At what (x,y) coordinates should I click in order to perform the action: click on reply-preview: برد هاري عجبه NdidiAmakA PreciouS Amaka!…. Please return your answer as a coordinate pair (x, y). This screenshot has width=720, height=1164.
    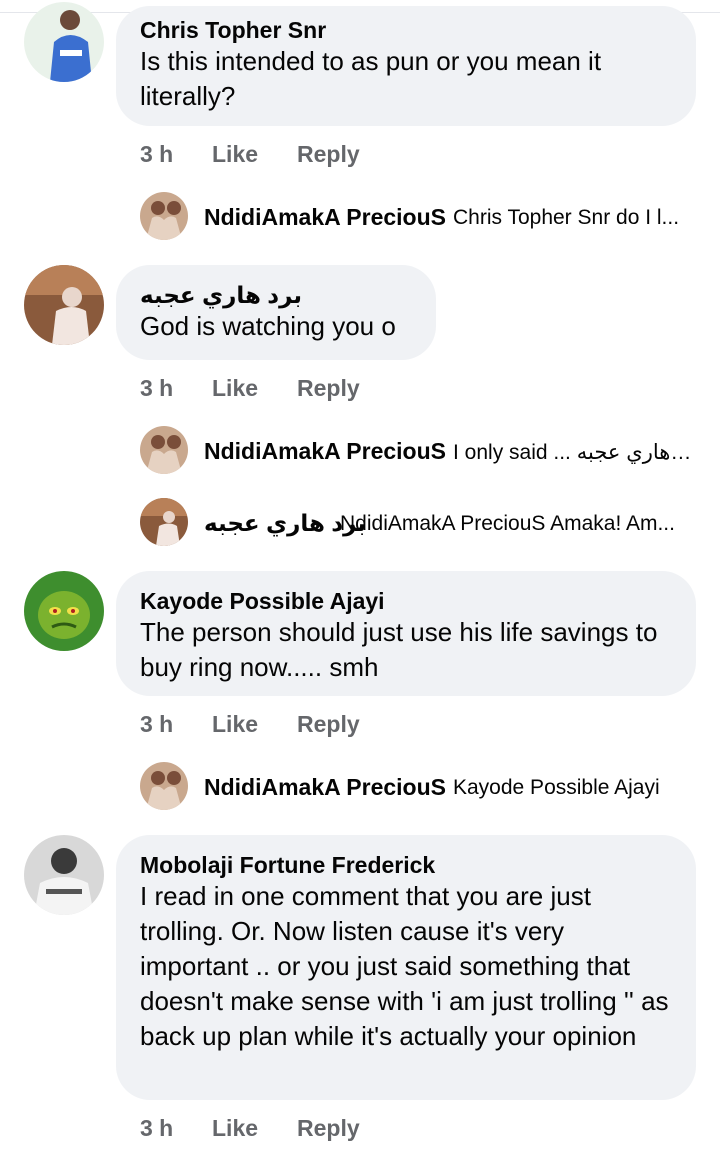
    Looking at the image, I should click on (420, 523).